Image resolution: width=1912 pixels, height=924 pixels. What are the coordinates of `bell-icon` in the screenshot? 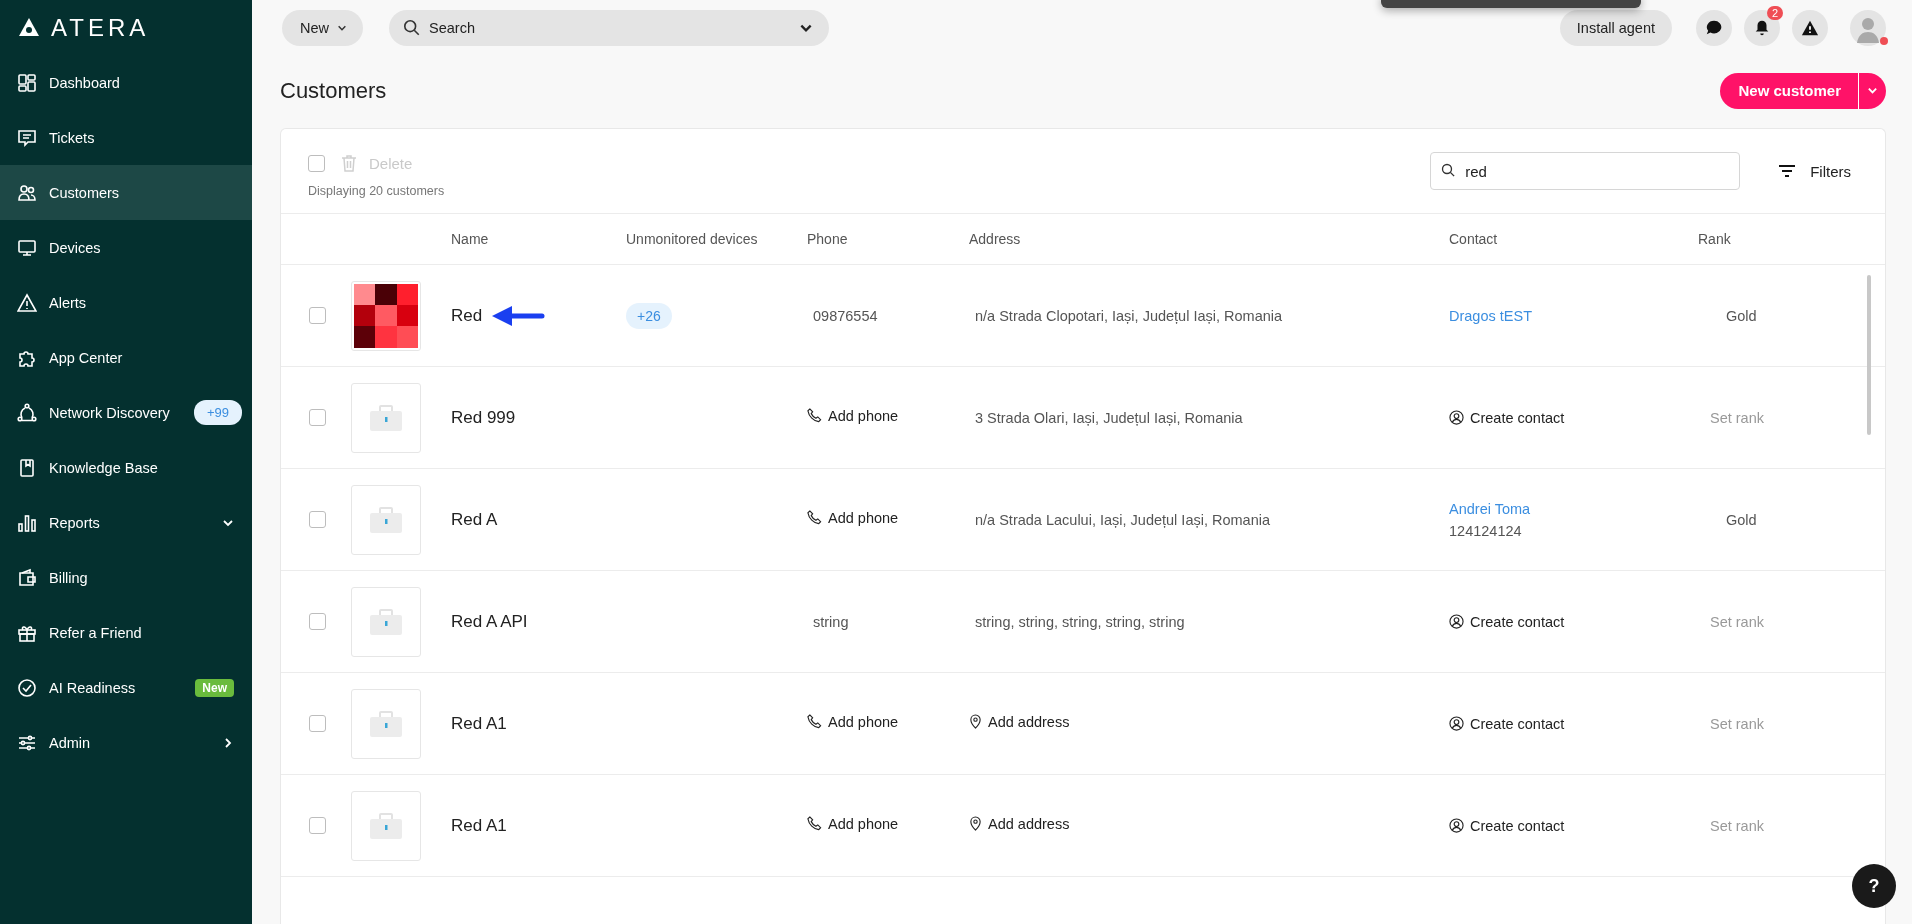 It's located at (1762, 27).